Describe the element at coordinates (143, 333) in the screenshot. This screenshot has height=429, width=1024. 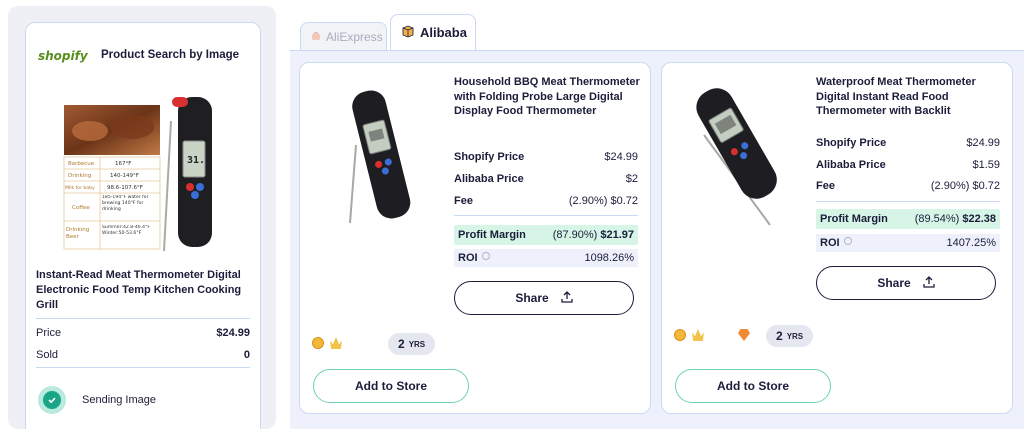
I see `price-row: Price $24.99` at that location.